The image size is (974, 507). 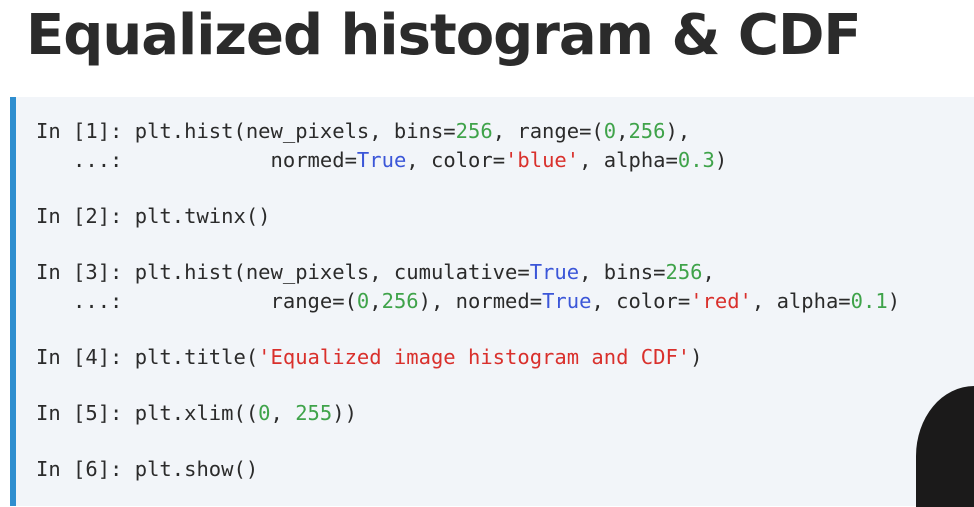 What do you see at coordinates (480, 301) in the screenshot?
I see `code-token: ), normed=` at bounding box center [480, 301].